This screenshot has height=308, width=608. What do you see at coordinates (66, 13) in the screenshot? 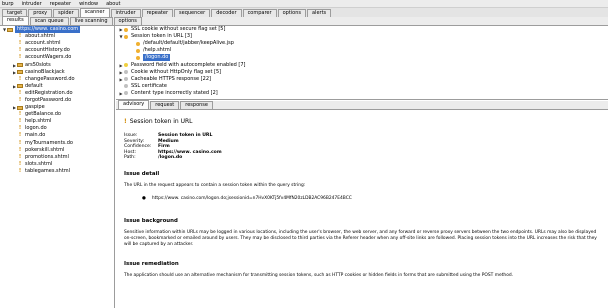
I see `tool-tab-2: spider` at bounding box center [66, 13].